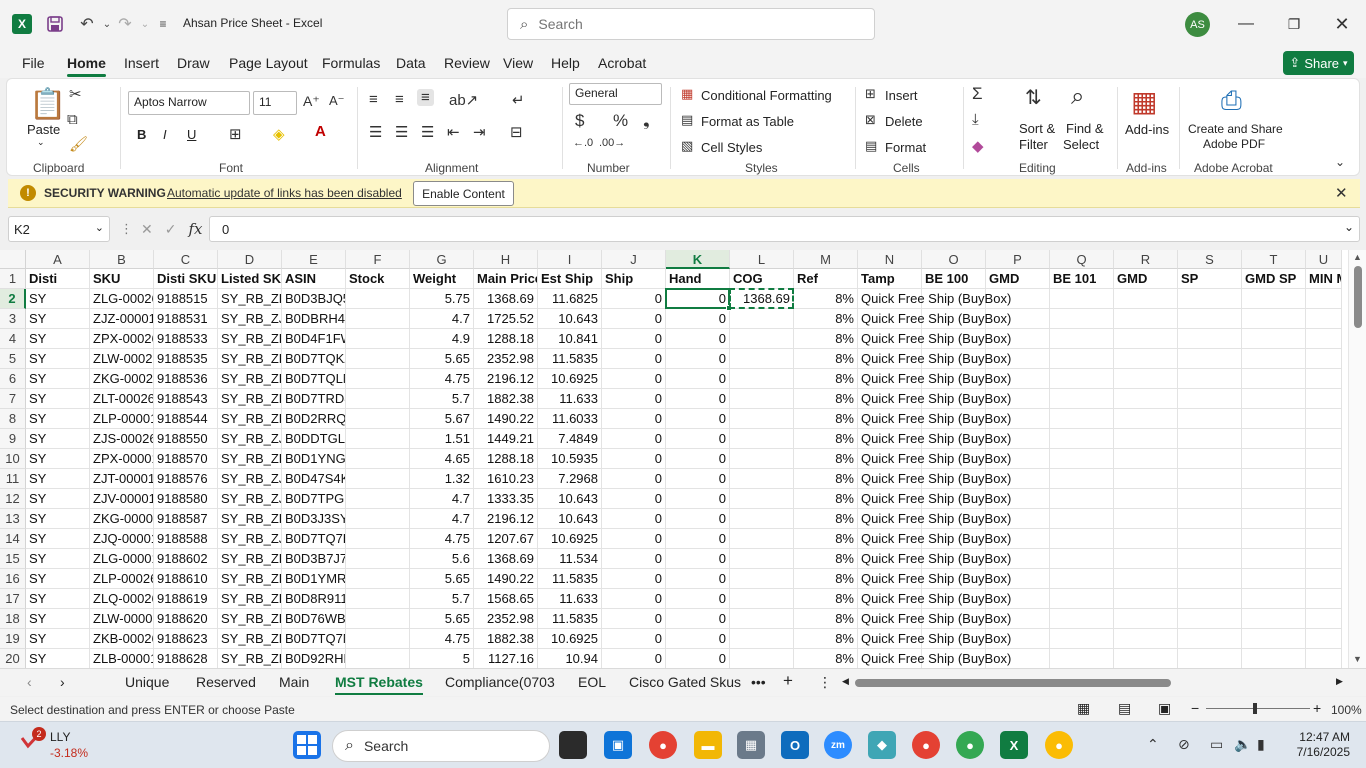 The image size is (1366, 768). What do you see at coordinates (688, 24) in the screenshot?
I see `search-input` at bounding box center [688, 24].